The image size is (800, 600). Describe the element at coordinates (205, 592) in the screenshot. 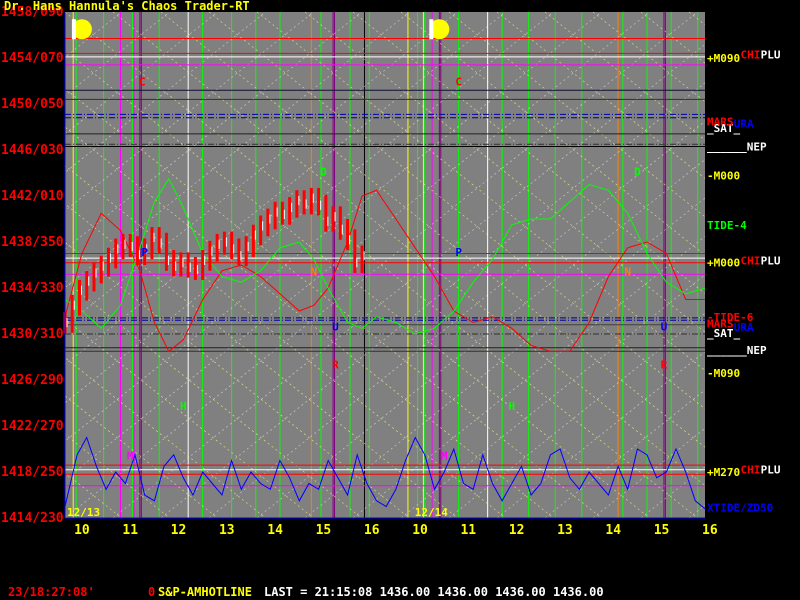

I see `symbol-label: S&P-AMHOTLINE` at that location.